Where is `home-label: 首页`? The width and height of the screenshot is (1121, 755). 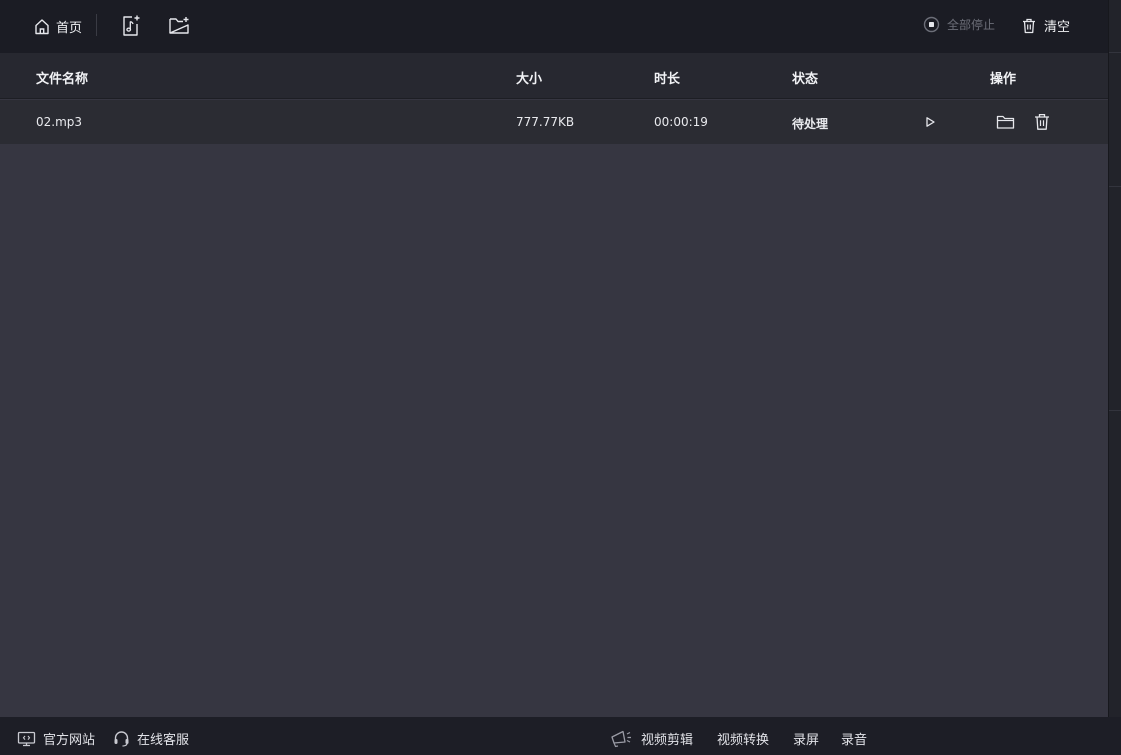 home-label: 首页 is located at coordinates (69, 28).